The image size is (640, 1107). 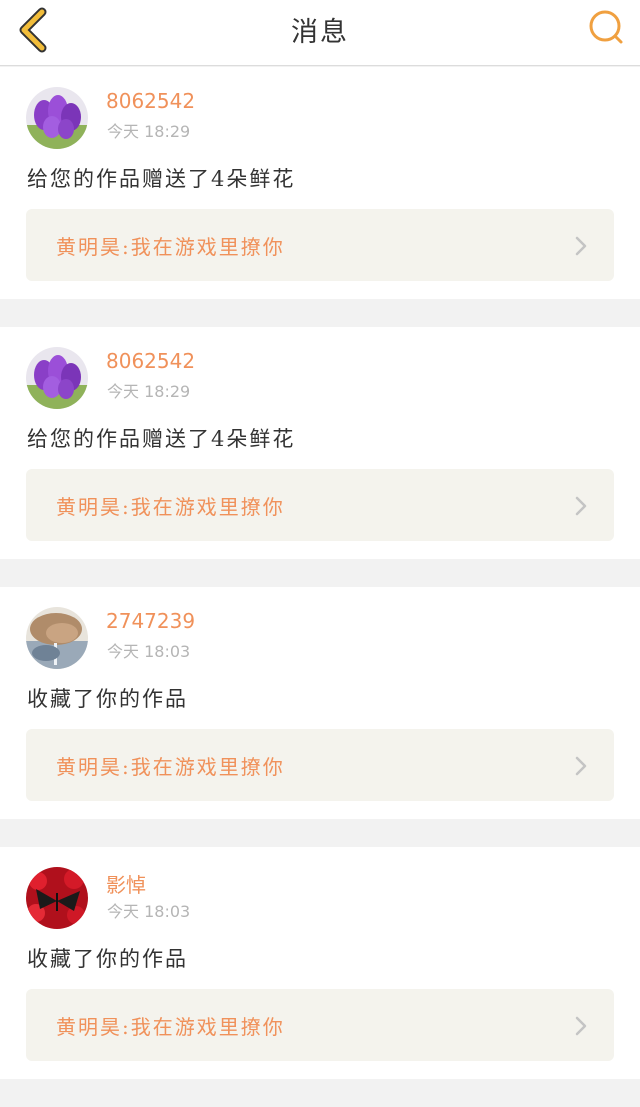 I want to click on portrait-photo-avatar, so click(x=57, y=638).